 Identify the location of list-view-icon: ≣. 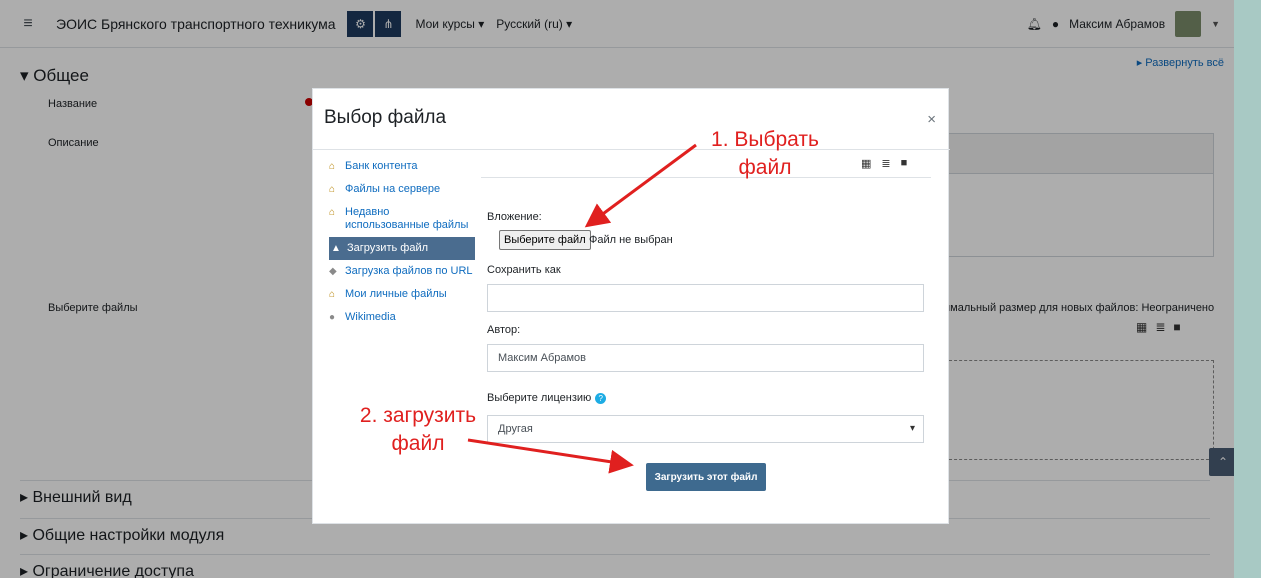
(885, 163).